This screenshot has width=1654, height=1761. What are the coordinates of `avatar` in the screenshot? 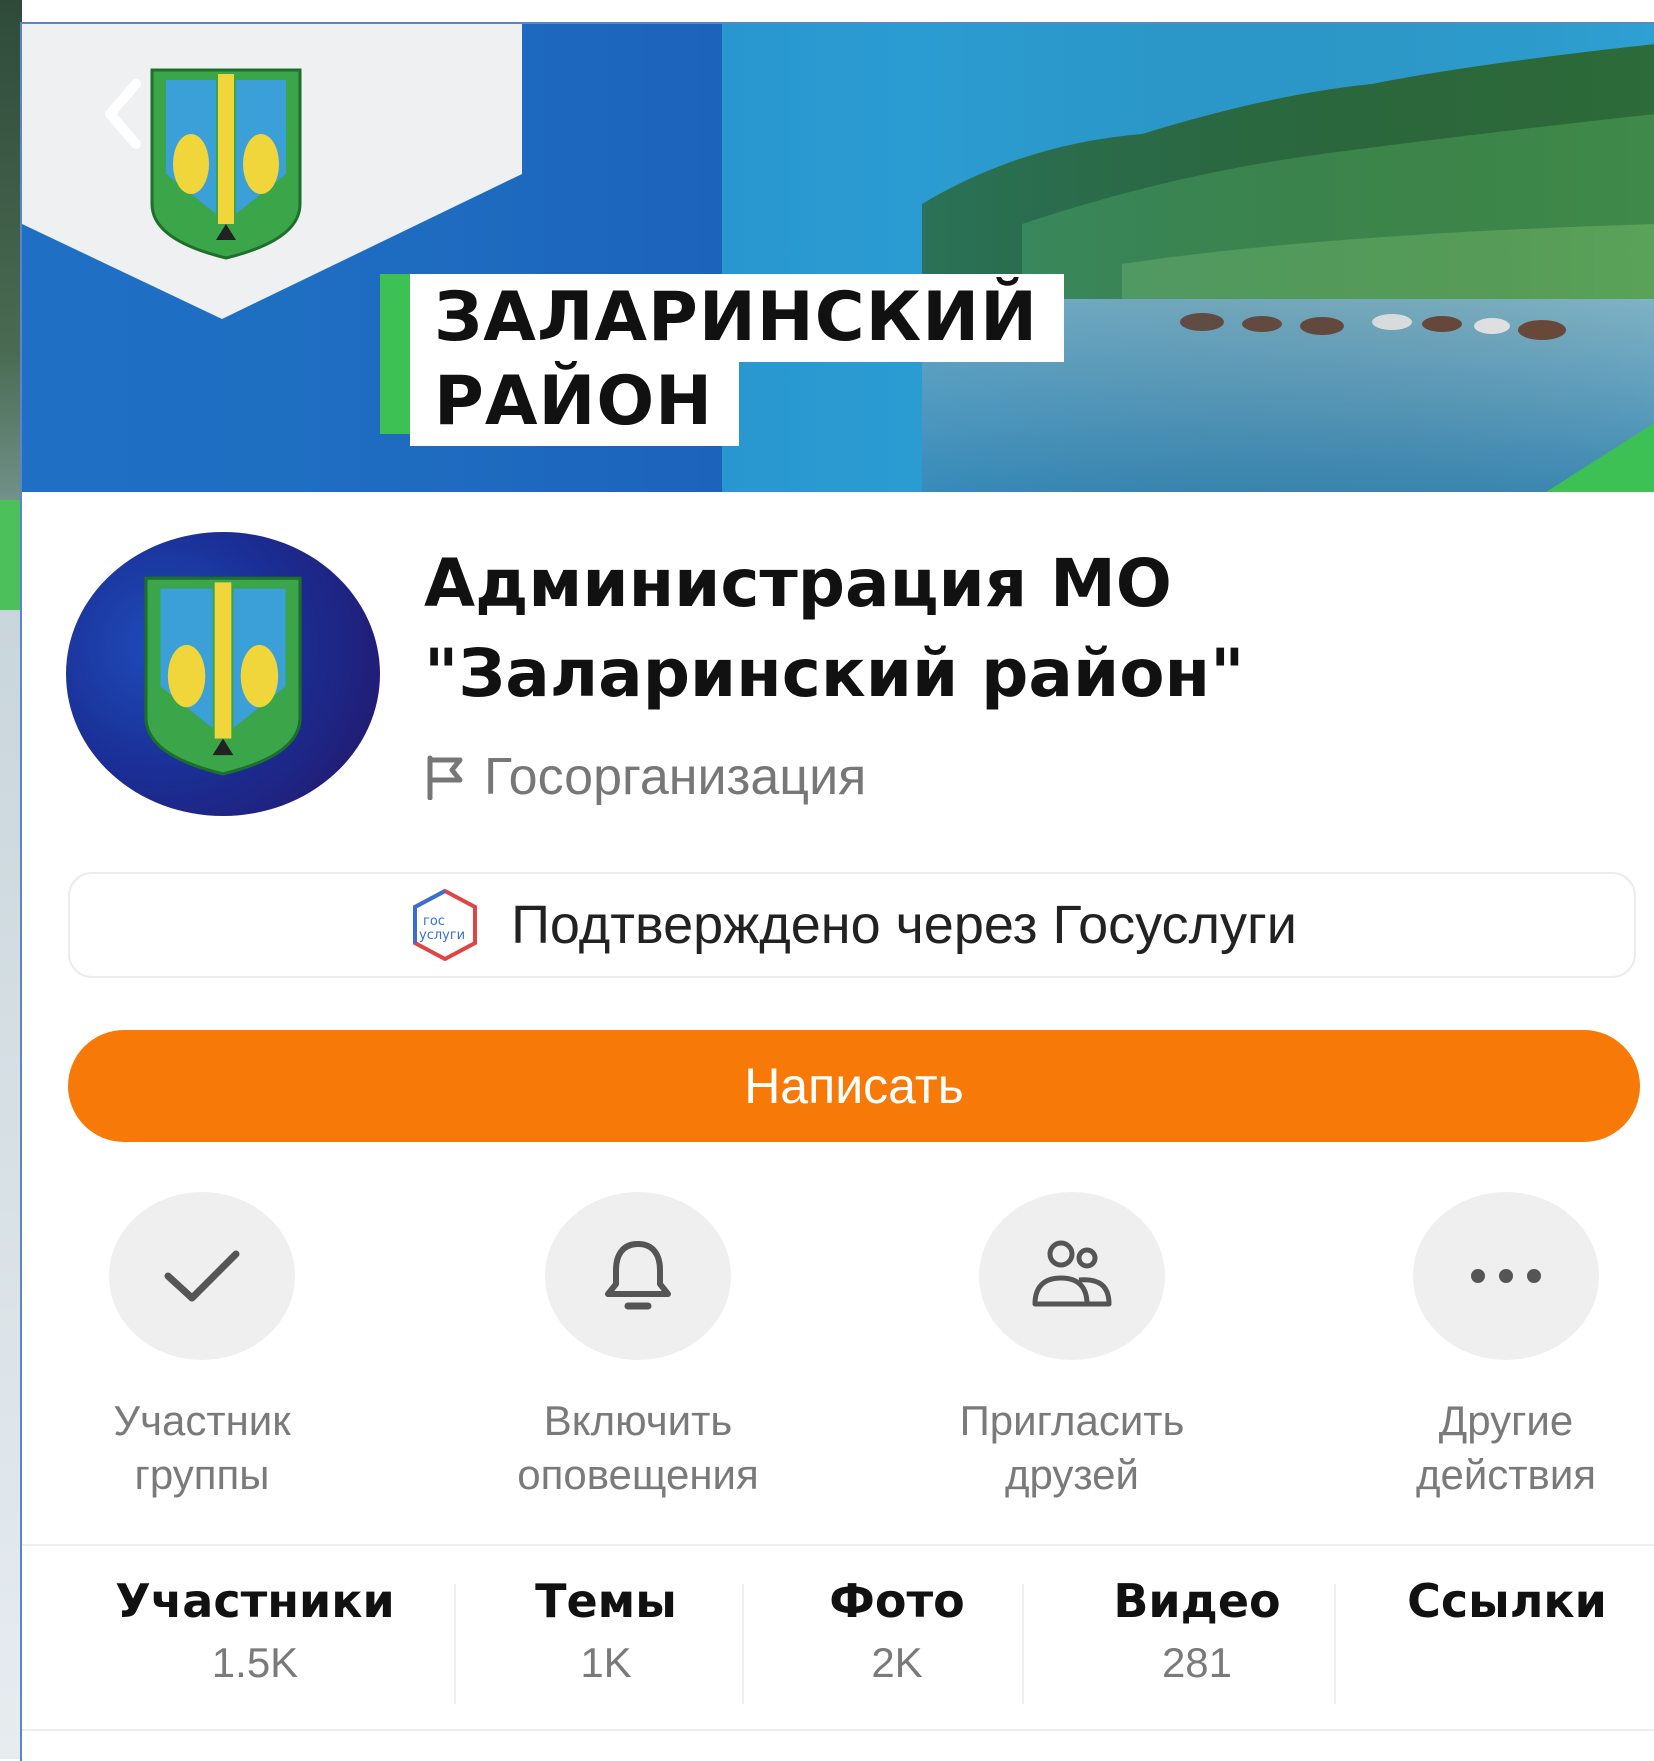 It's located at (223, 674).